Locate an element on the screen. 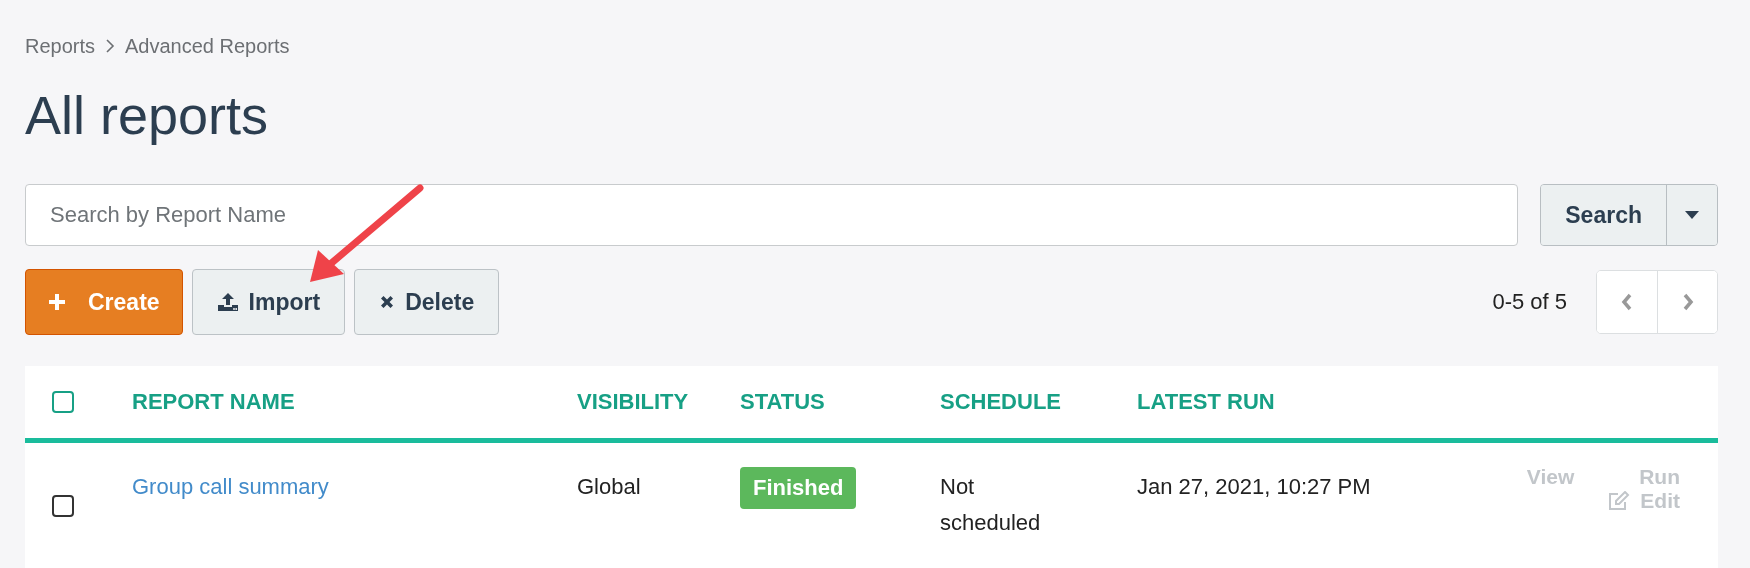 This screenshot has width=1750, height=568. next-page-button is located at coordinates (1687, 302).